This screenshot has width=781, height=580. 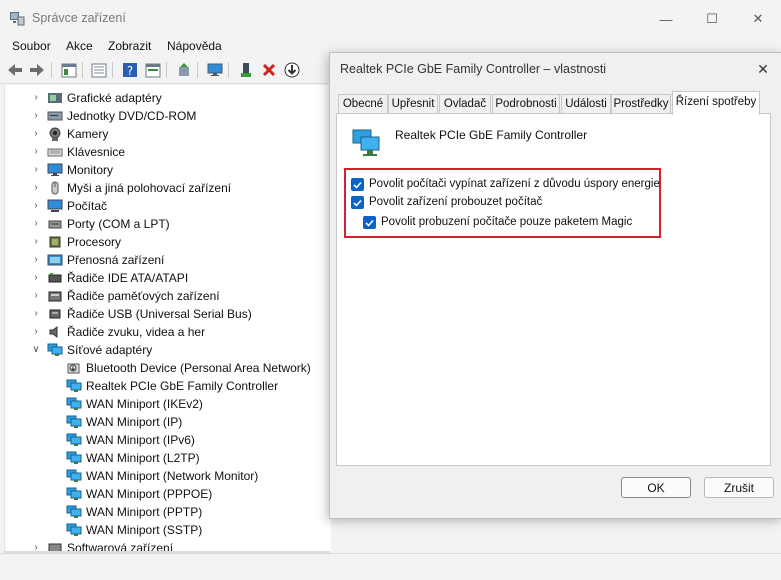 I want to click on tree-item: › Porty (COM a LPT), so click(x=168, y=224).